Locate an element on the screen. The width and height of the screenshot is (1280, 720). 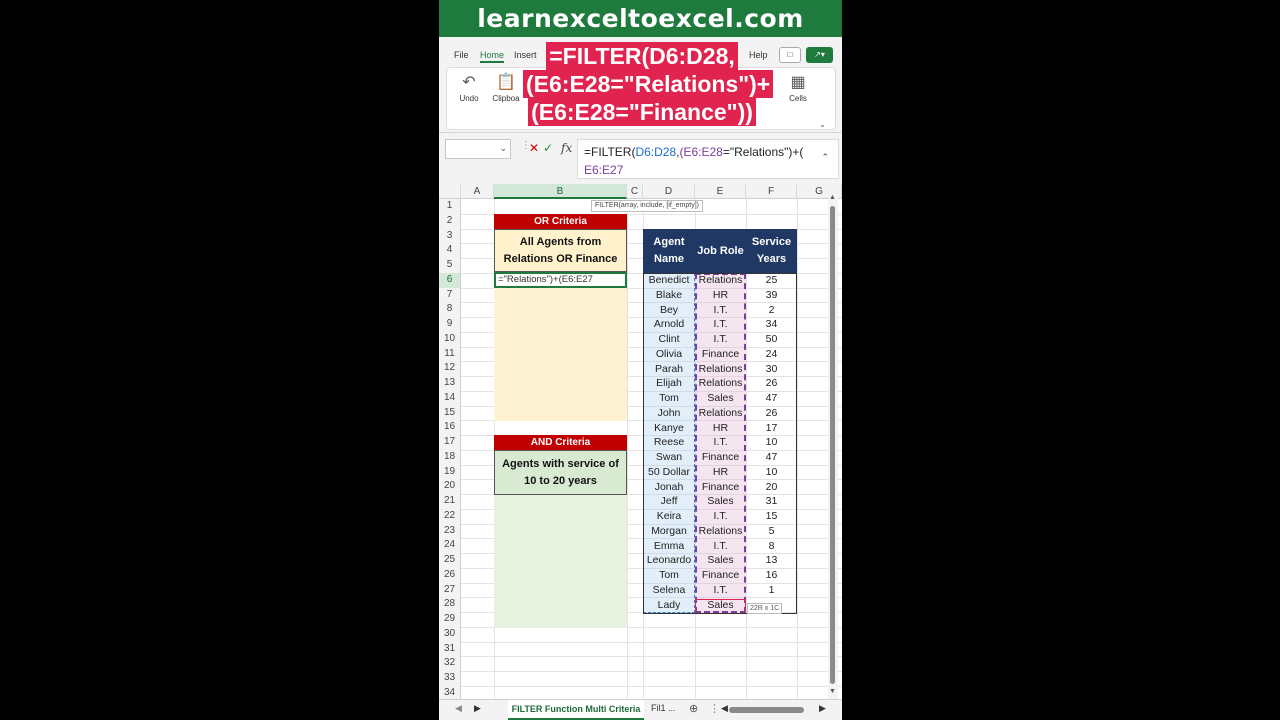
service-years-cell: 17 is located at coordinates (771, 428).